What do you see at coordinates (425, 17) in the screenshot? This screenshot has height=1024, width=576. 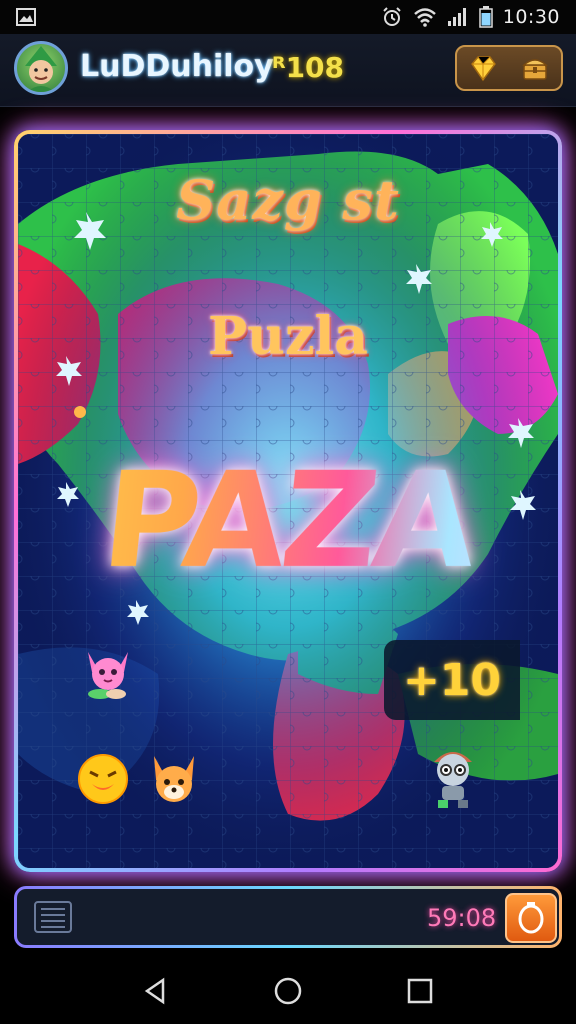 I see `wifi-icon` at bounding box center [425, 17].